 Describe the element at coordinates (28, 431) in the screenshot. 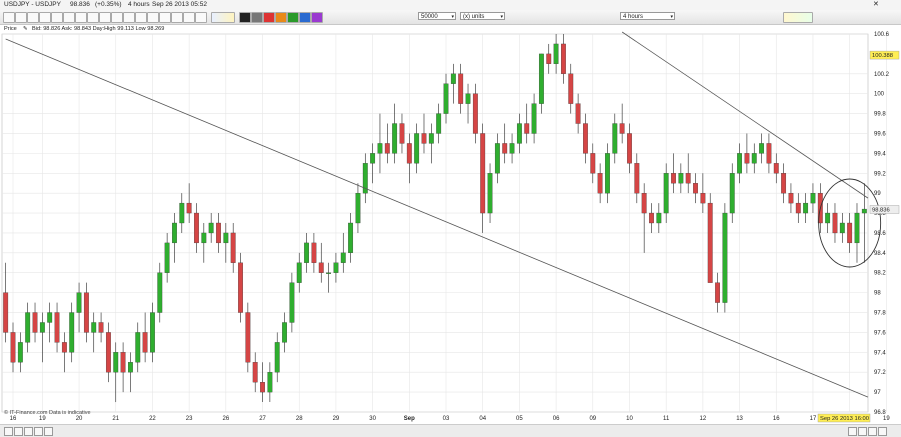

I see `zoom-out-icon` at that location.